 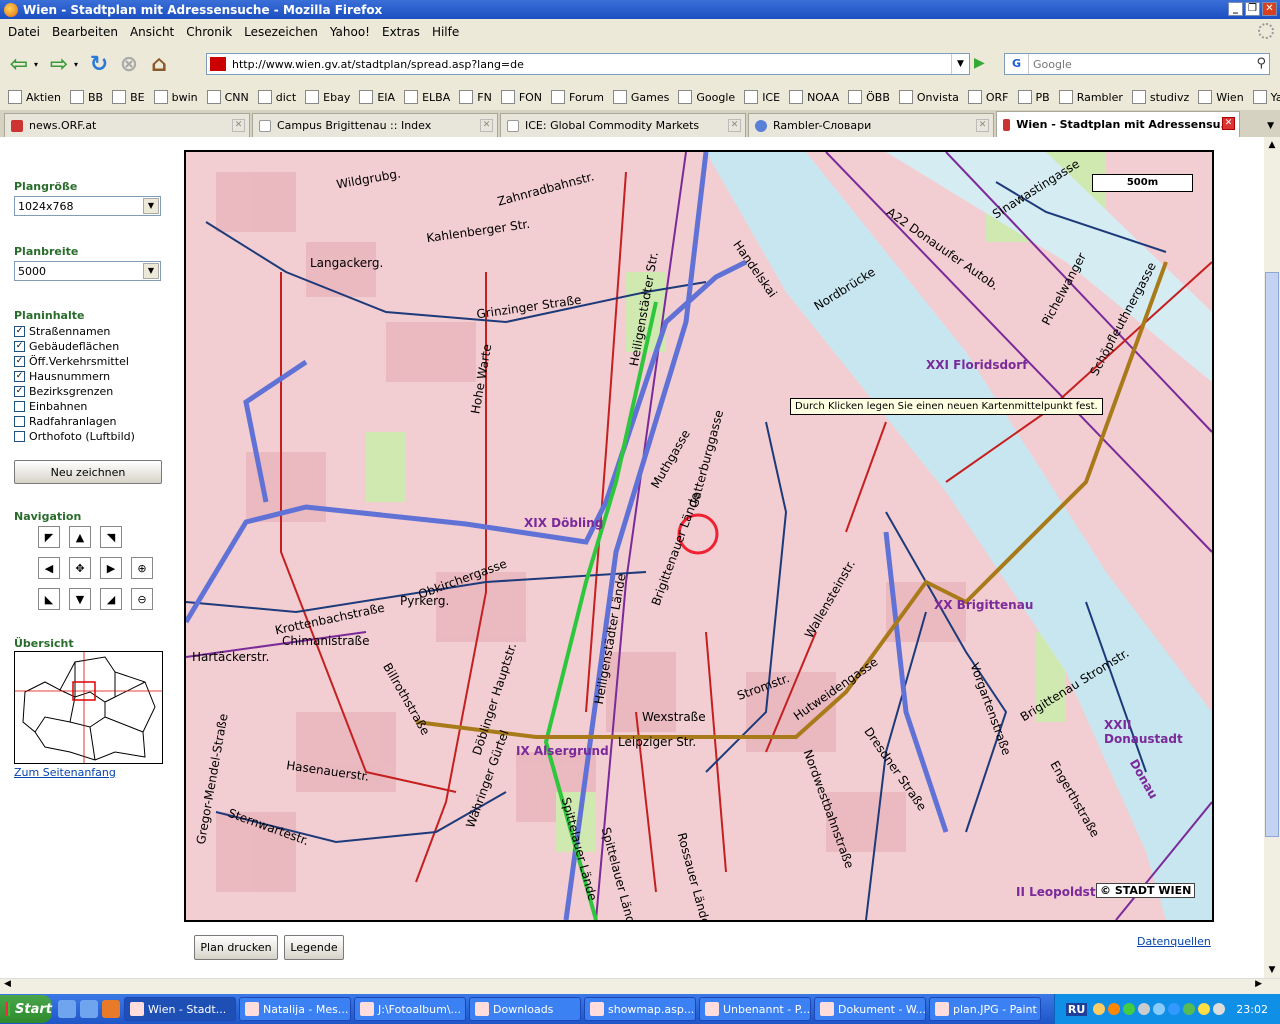 What do you see at coordinates (525, 1009) in the screenshot?
I see `task-downloads: Downloads` at bounding box center [525, 1009].